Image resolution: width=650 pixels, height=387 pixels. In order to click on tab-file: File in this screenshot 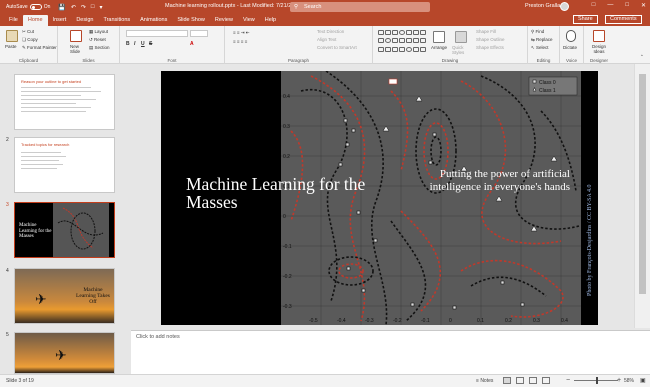, I will do `click(13, 20)`.